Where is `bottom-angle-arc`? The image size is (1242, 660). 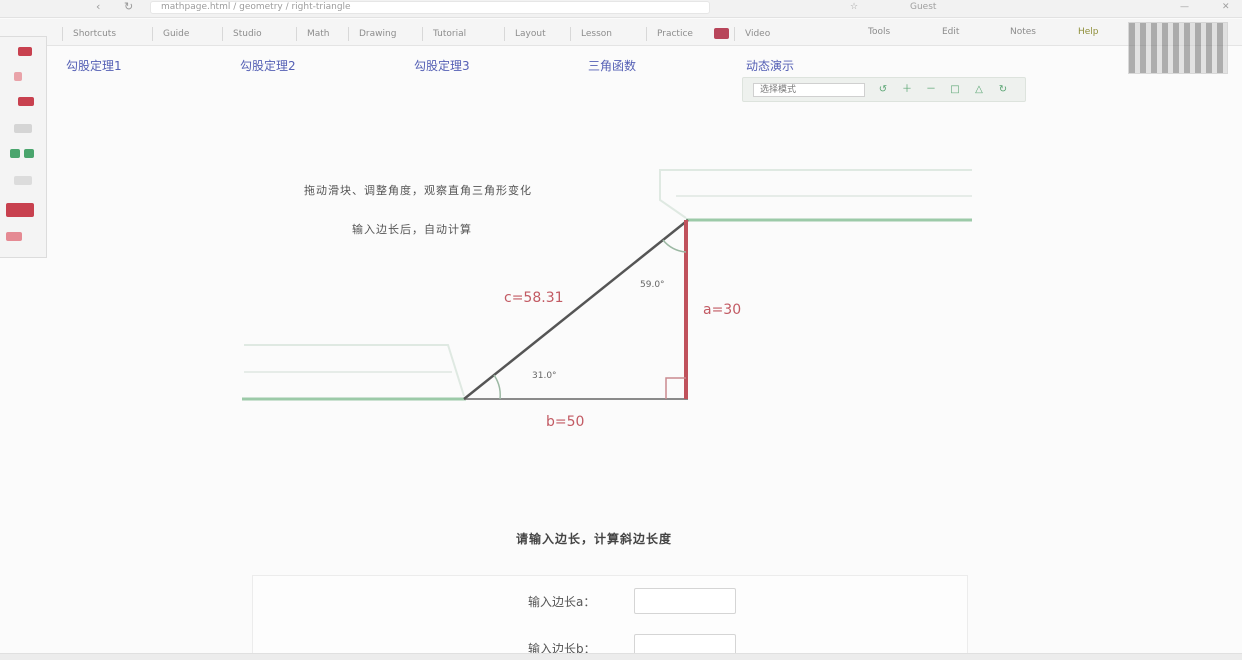 bottom-angle-arc is located at coordinates (497, 387).